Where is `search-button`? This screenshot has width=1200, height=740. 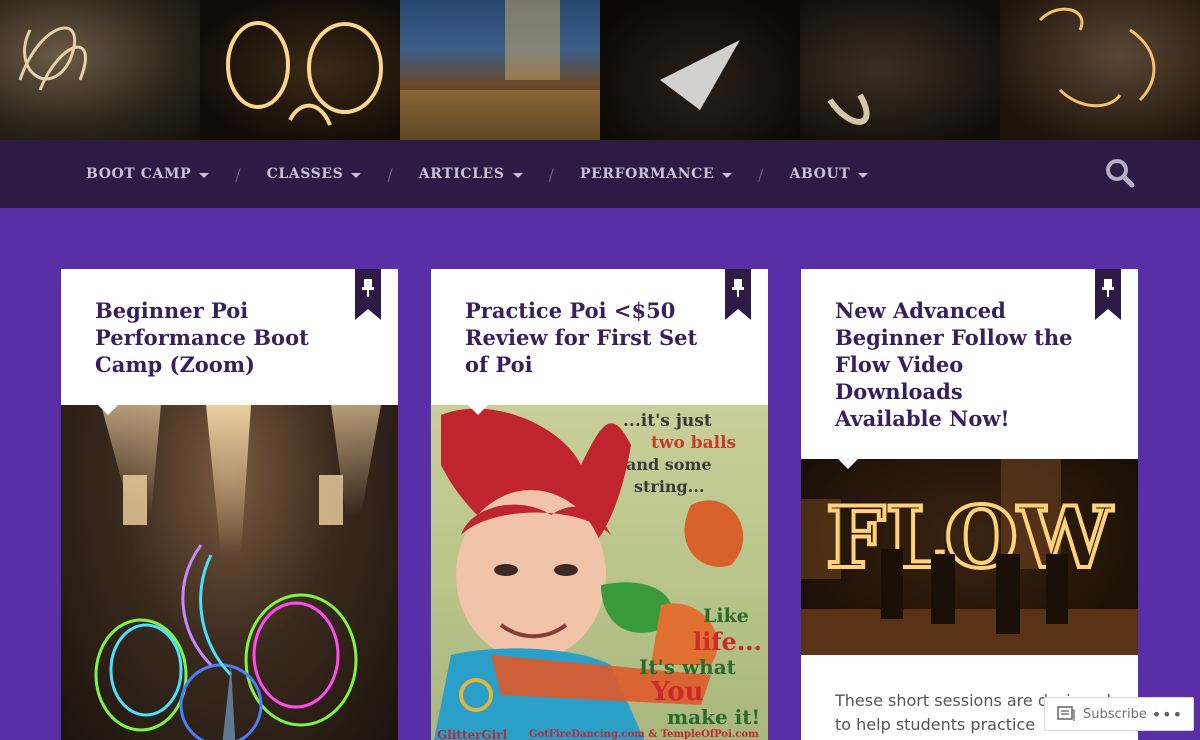
search-button is located at coordinates (1120, 173).